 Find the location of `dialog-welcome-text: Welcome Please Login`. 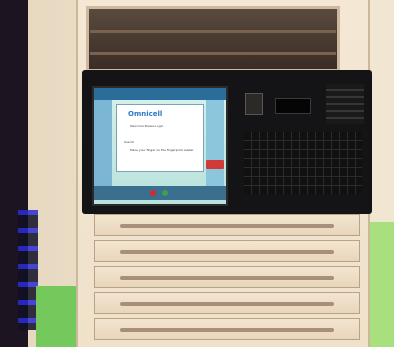

dialog-welcome-text: Welcome Please Login is located at coordinates (147, 126).